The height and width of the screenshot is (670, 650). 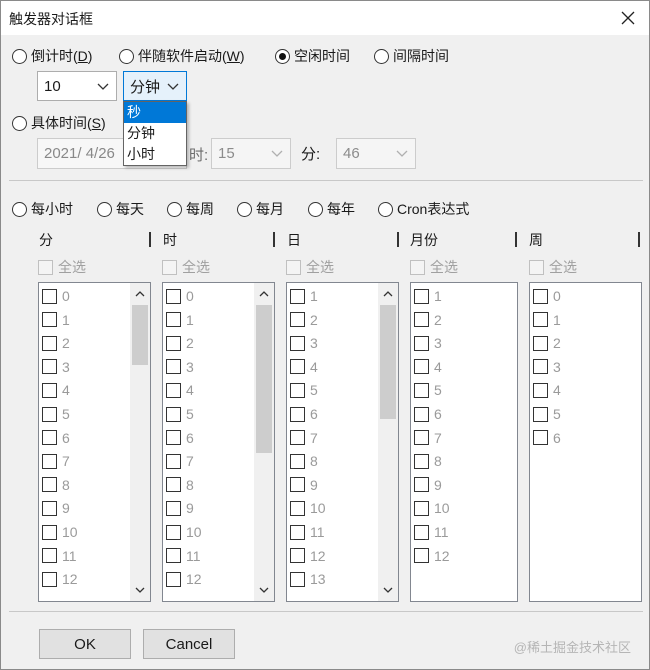 I want to click on ok-button: OK, so click(x=85, y=644).